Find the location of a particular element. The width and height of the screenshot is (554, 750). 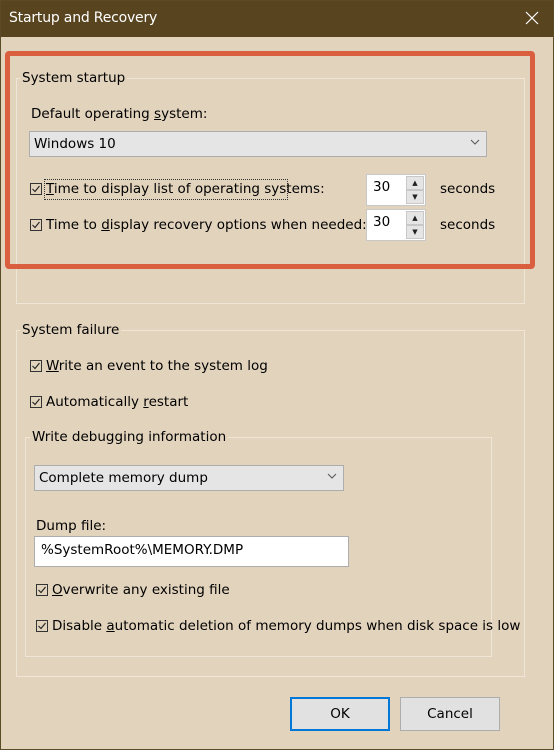

default-os-value: Windows 10 is located at coordinates (75, 144).